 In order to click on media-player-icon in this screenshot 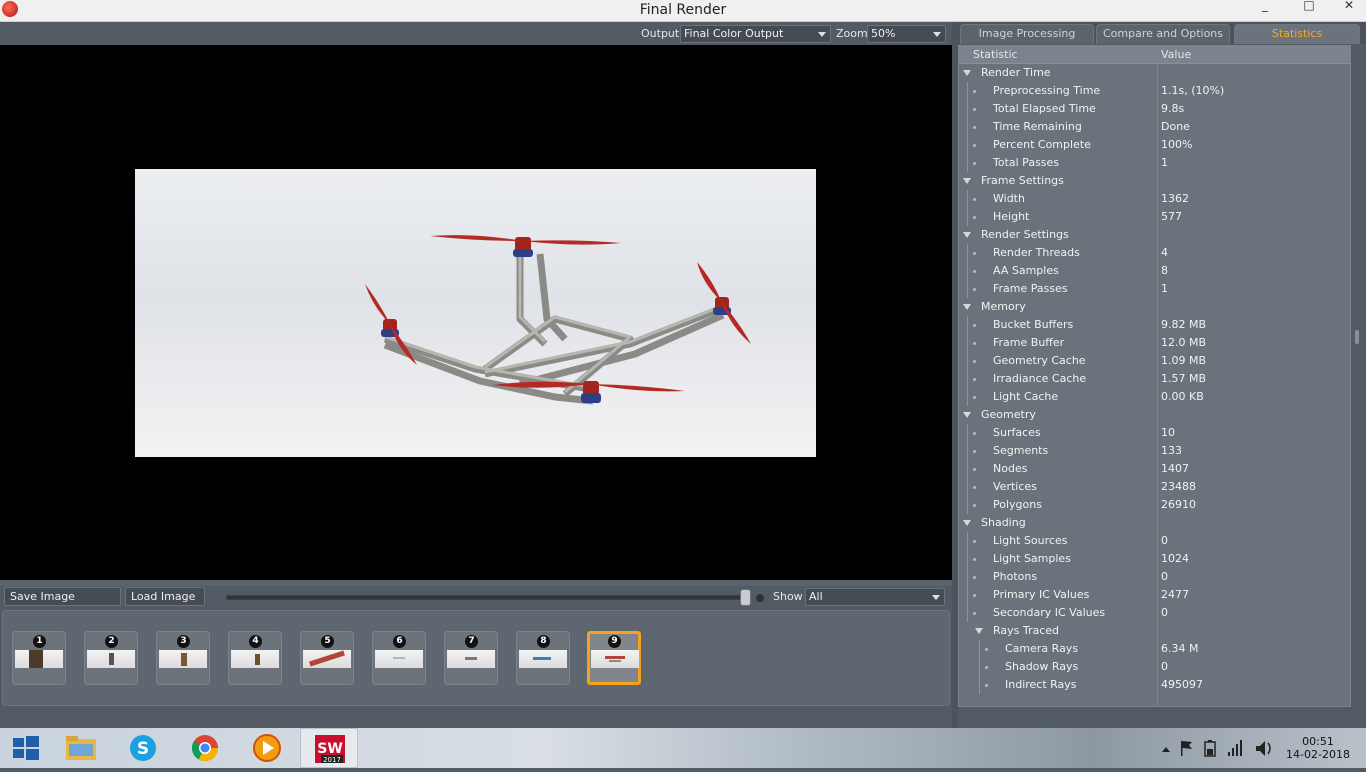, I will do `click(267, 748)`.